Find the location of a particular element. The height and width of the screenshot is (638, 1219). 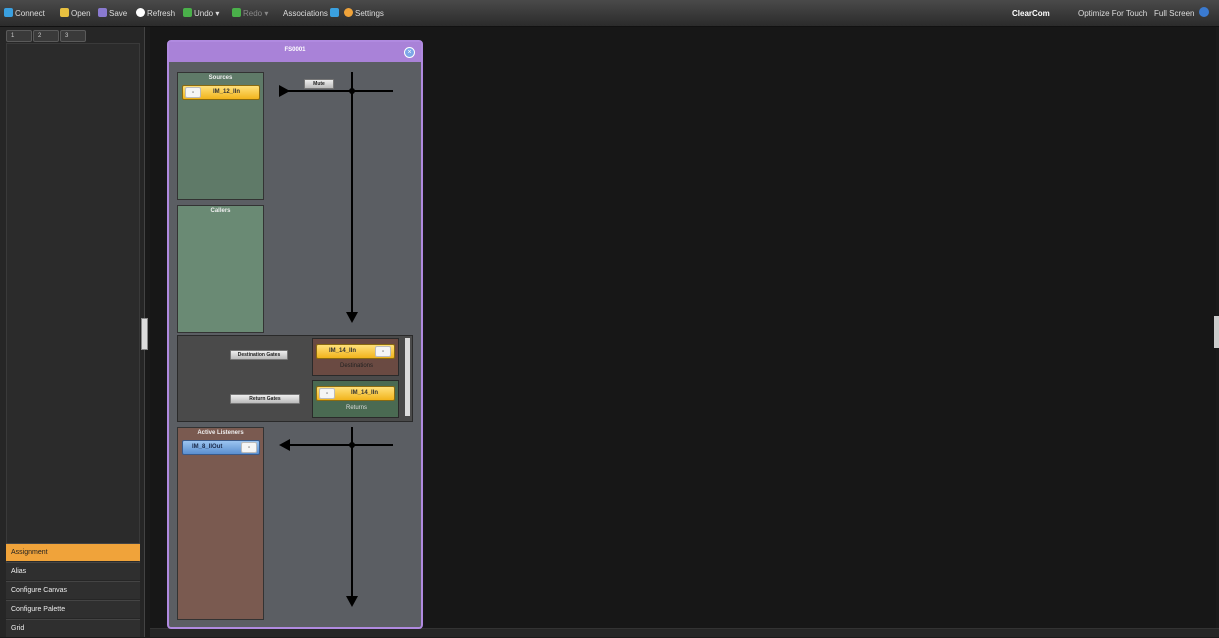

destination-chip-label: IM_14_IIn is located at coordinates (343, 351).